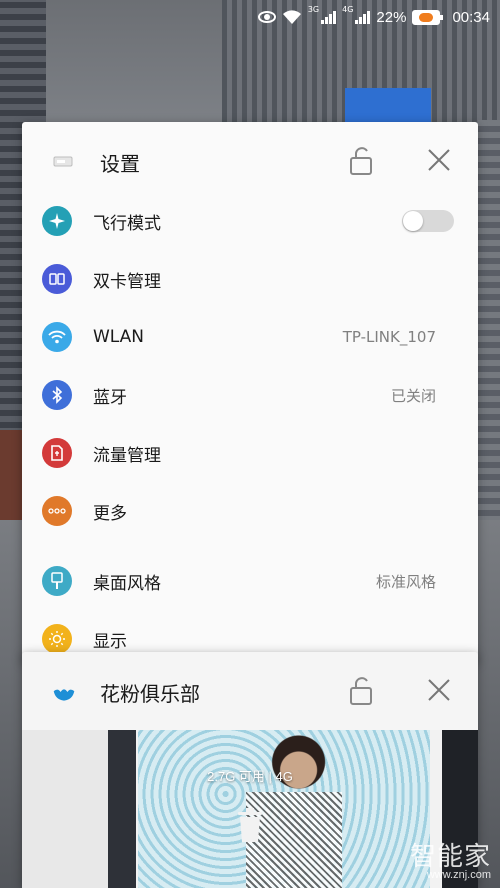 Image resolution: width=500 pixels, height=888 pixels. I want to click on home-style-value: 标准风格, so click(405, 581).